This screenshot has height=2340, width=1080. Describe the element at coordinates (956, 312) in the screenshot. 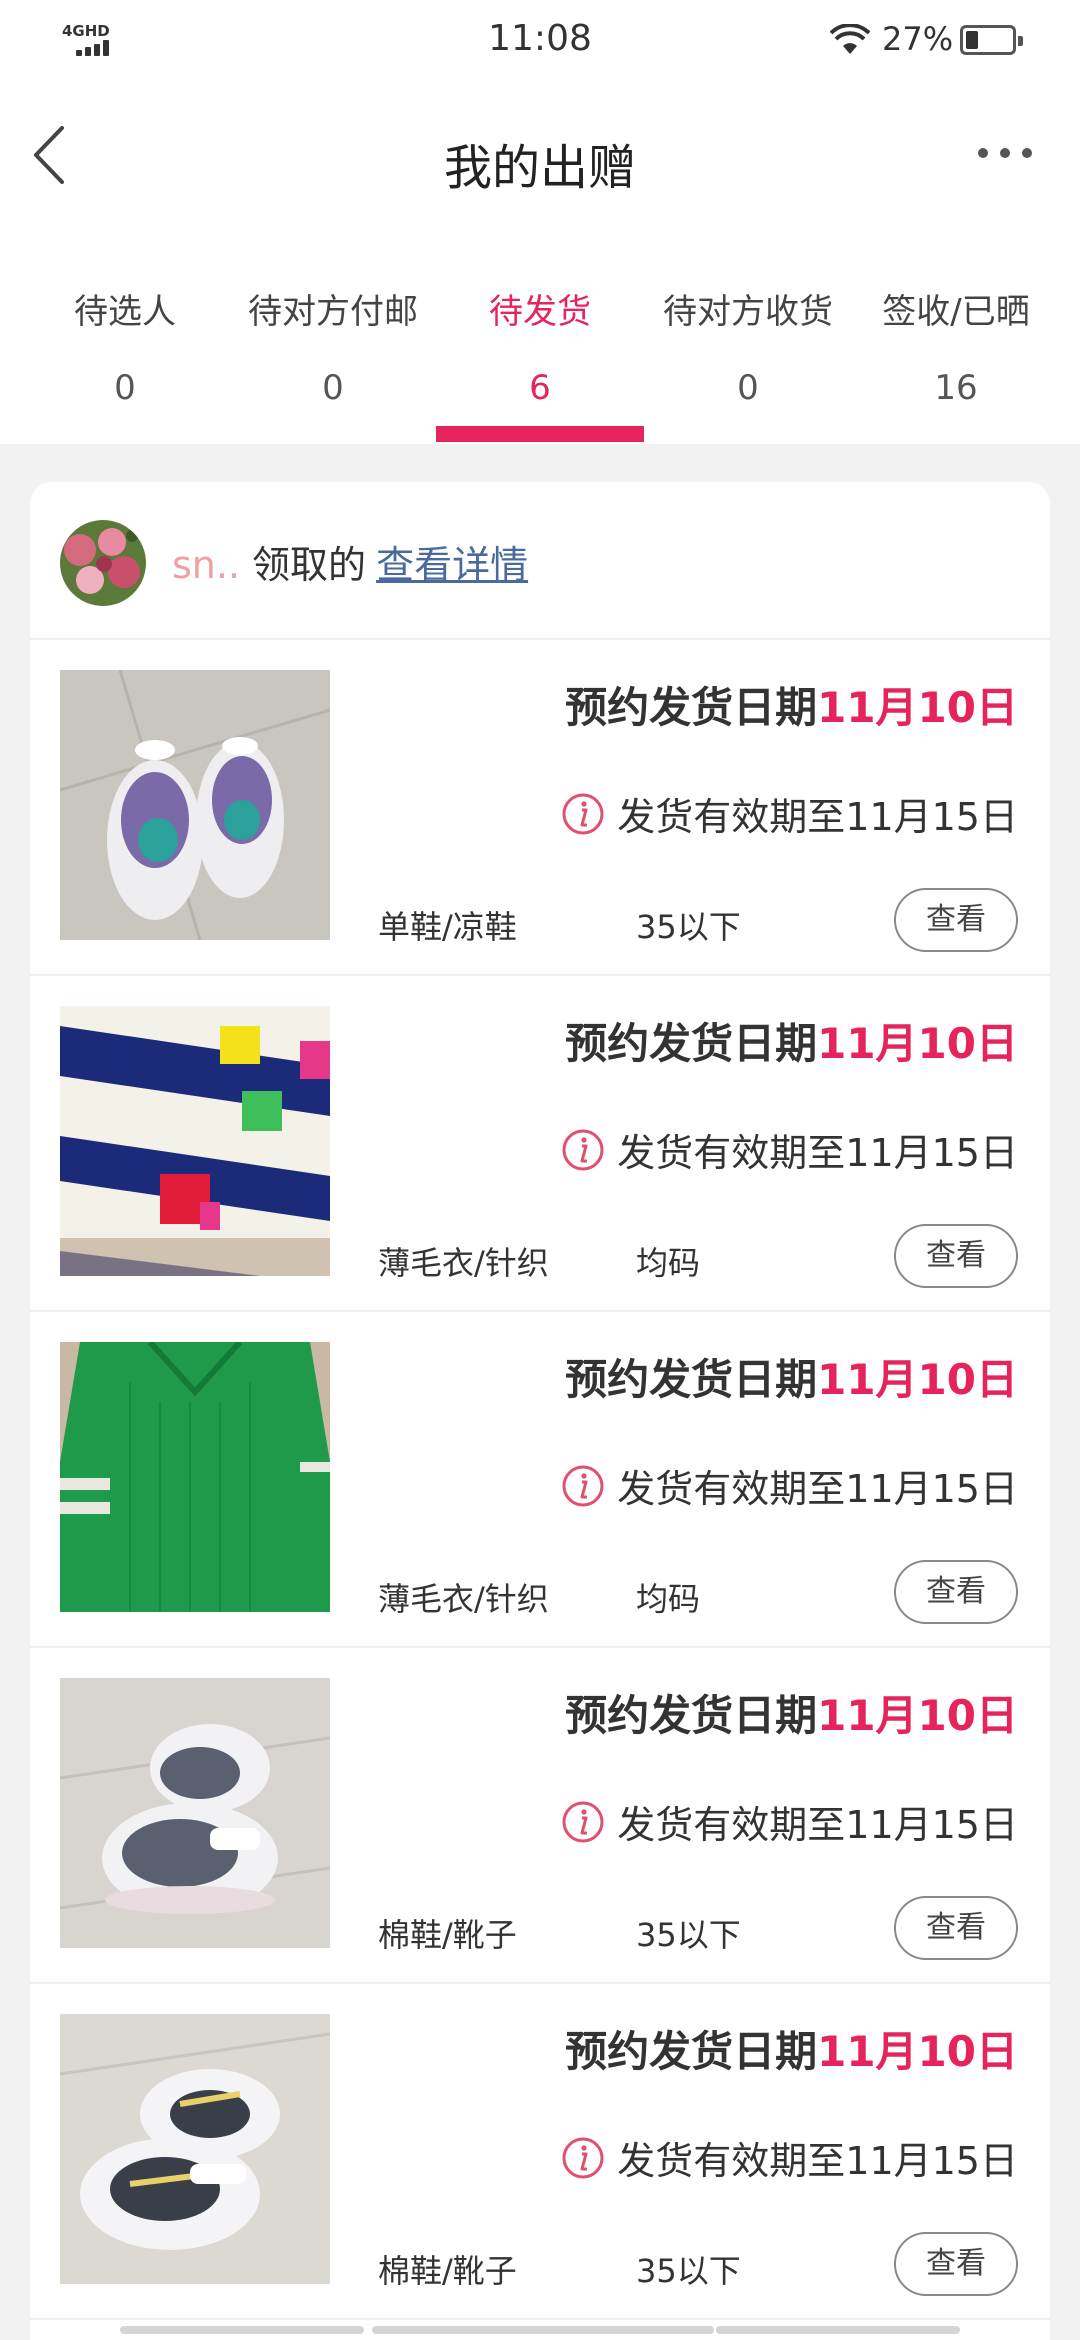

I see `tab-label: 签收/已晒` at that location.